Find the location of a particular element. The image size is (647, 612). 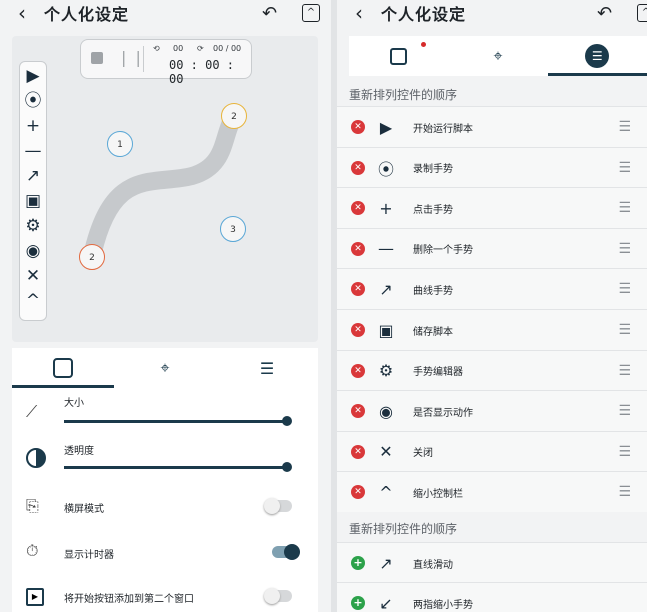

collapse-icon-right: ^ is located at coordinates (642, 13).